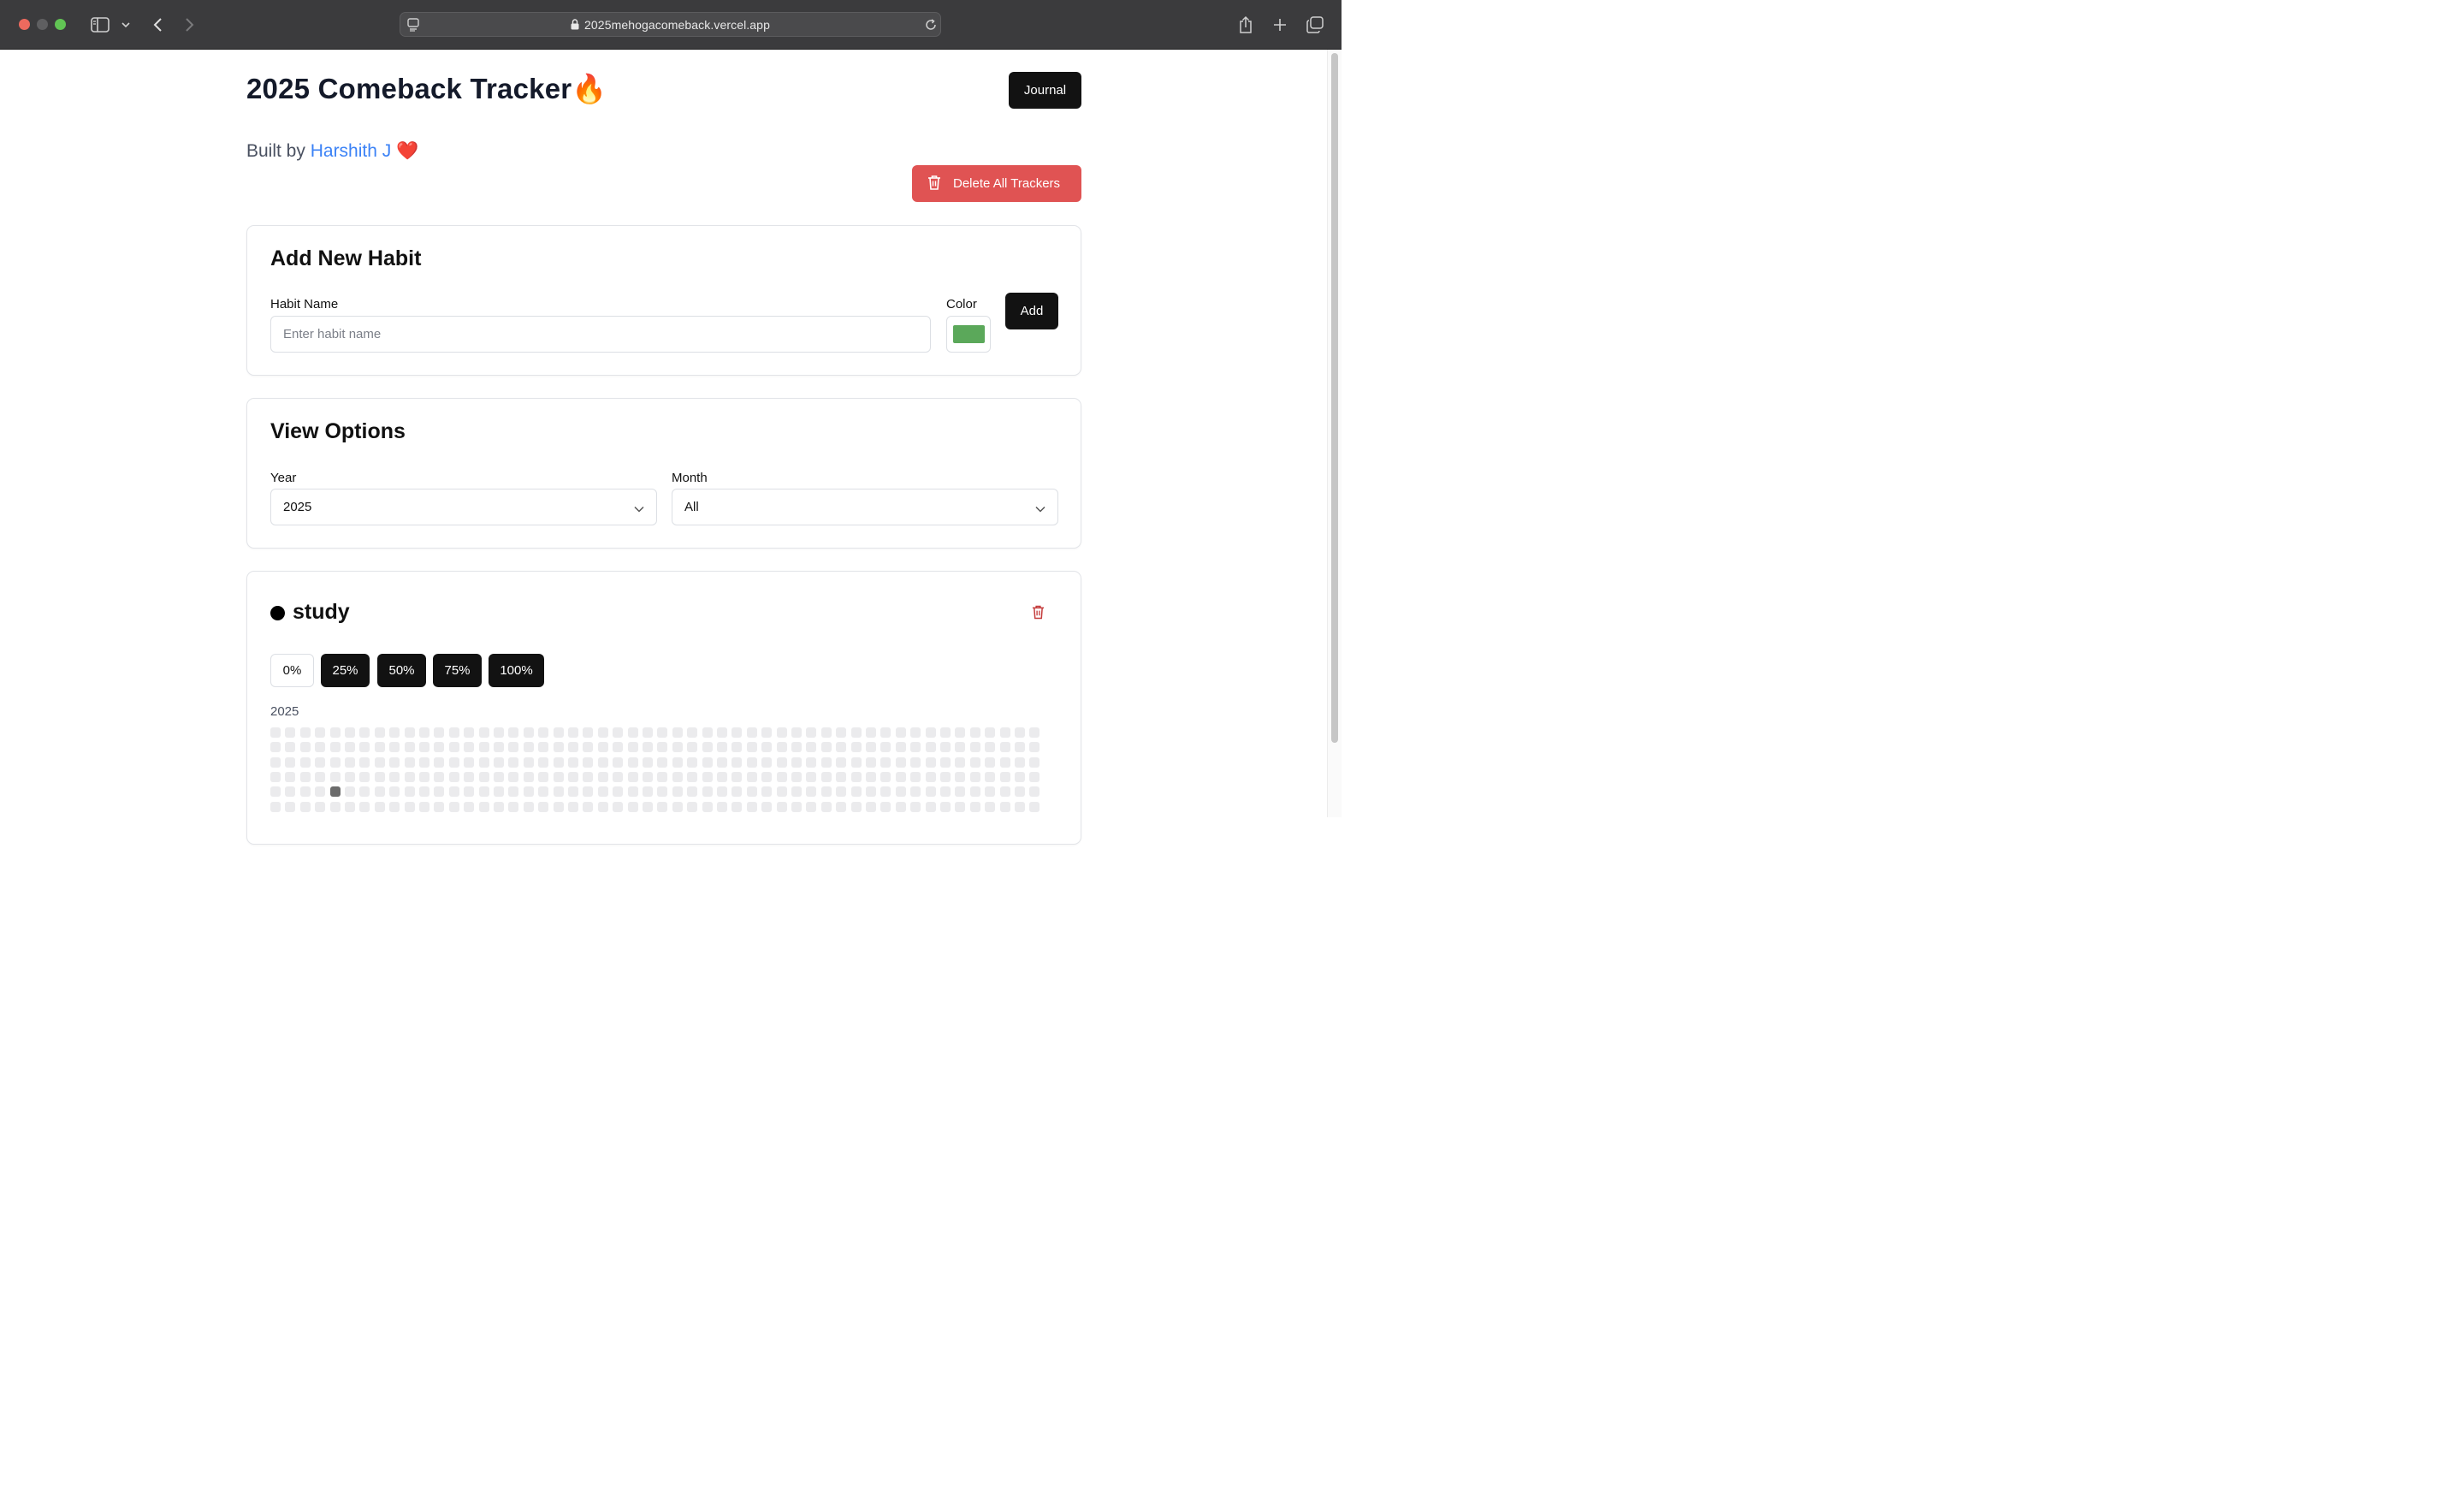 This screenshot has width=2464, height=1501. I want to click on back-icon, so click(157, 25).